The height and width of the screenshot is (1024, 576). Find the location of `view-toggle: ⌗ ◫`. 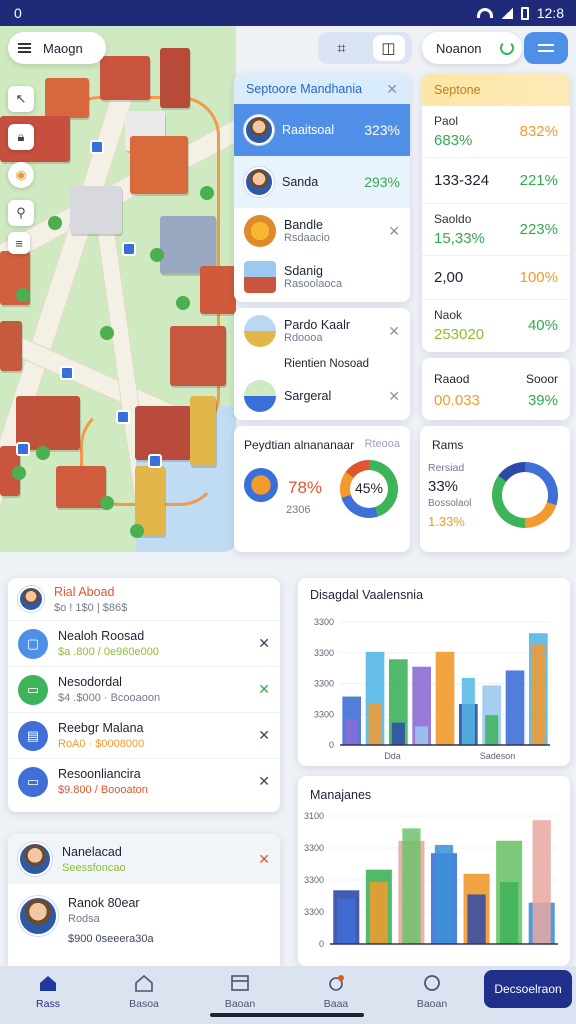

view-toggle: ⌗ ◫ is located at coordinates (365, 48).